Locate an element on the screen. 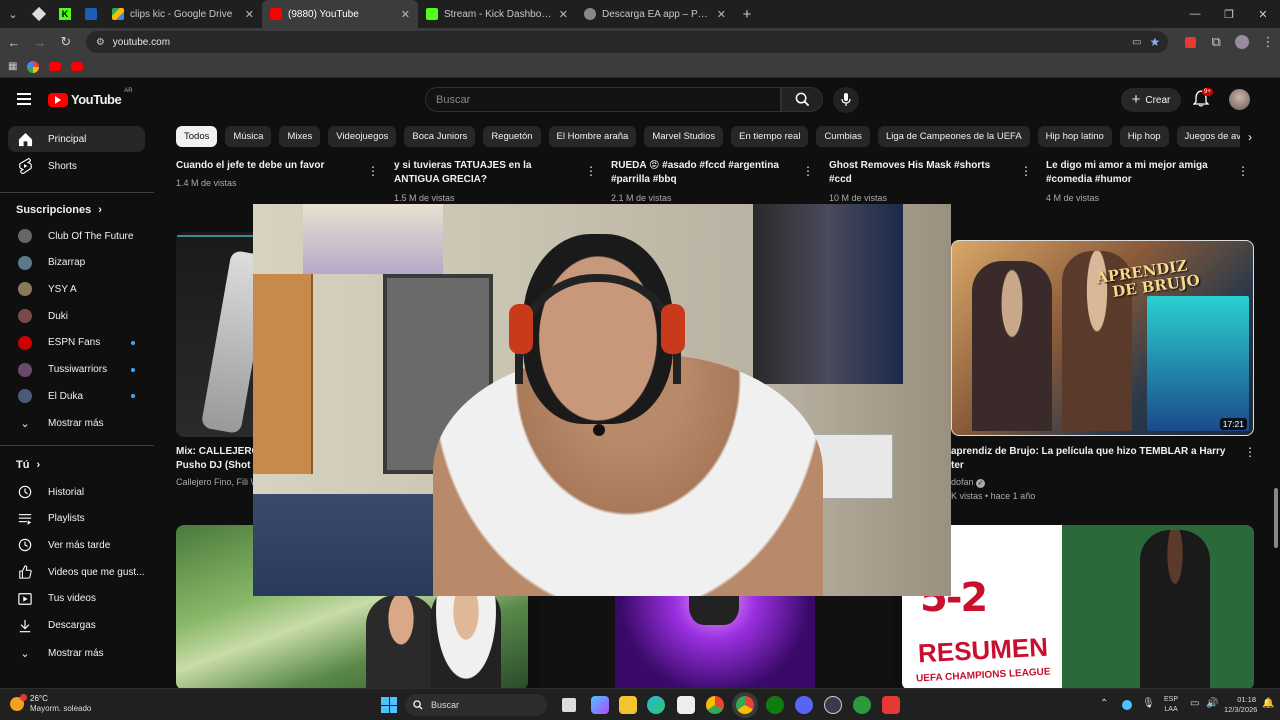 This screenshot has width=1280, height=720. short-title: Cuando el jefe te debe un favor is located at coordinates (266, 166).